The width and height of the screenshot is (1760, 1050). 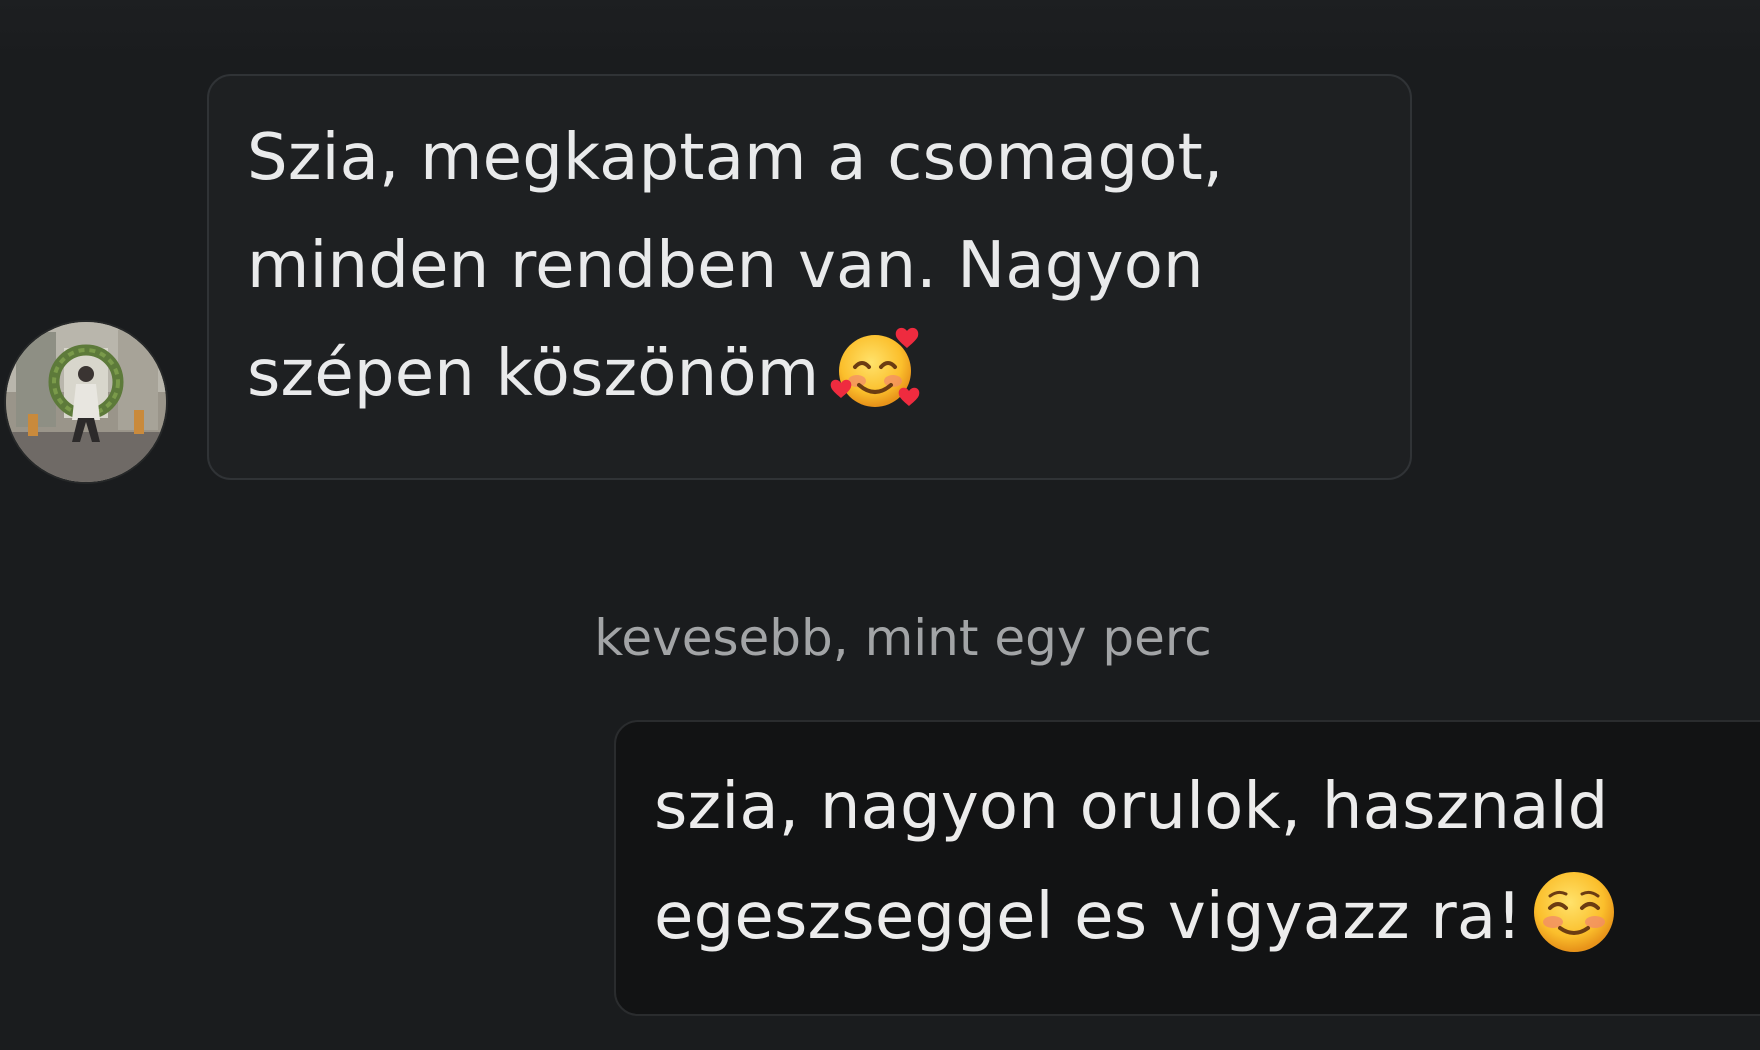 What do you see at coordinates (877, 369) in the screenshot?
I see `smiling-face-with-hearts-icon` at bounding box center [877, 369].